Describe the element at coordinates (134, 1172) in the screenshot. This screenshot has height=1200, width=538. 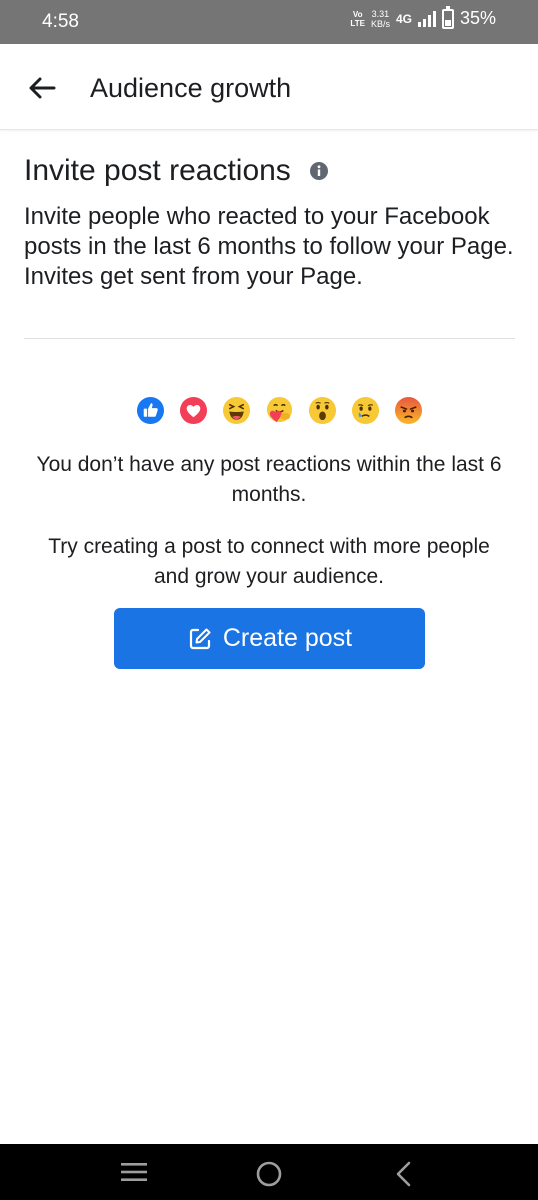
I see `recent-apps-icon` at that location.